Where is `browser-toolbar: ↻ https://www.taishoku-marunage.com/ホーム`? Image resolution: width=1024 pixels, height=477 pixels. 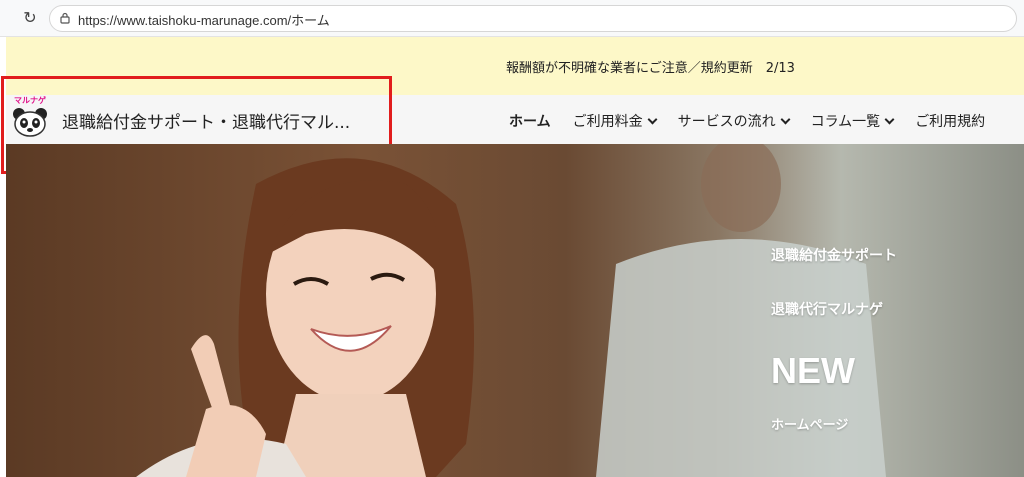 browser-toolbar: ↻ https://www.taishoku-marunage.com/ホーム is located at coordinates (512, 18).